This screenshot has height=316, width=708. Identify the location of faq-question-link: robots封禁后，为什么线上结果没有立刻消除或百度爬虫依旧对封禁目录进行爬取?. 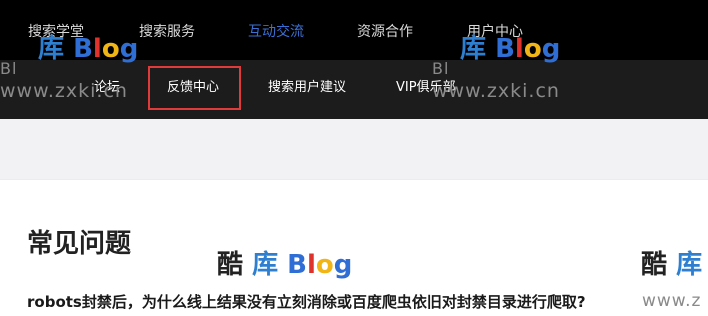
(306, 302).